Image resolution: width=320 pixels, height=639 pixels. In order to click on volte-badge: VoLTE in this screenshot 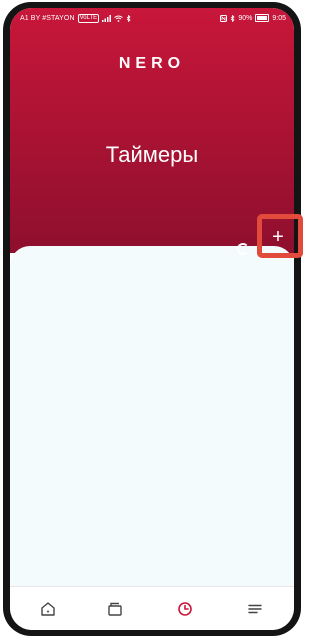, I will do `click(88, 18)`.